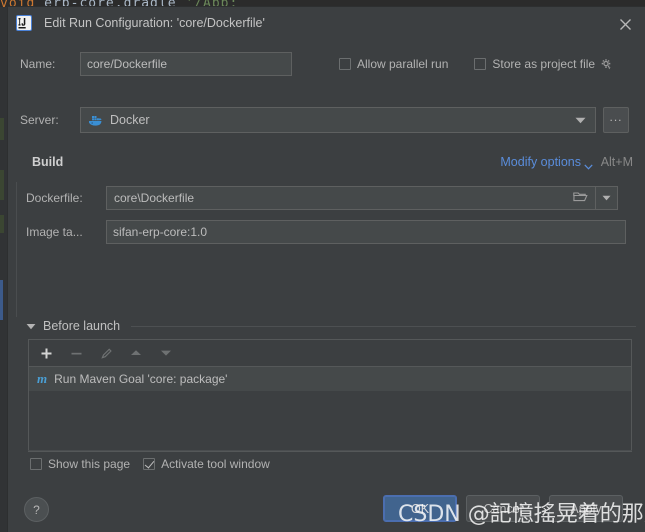  I want to click on minus-icon, so click(76, 353).